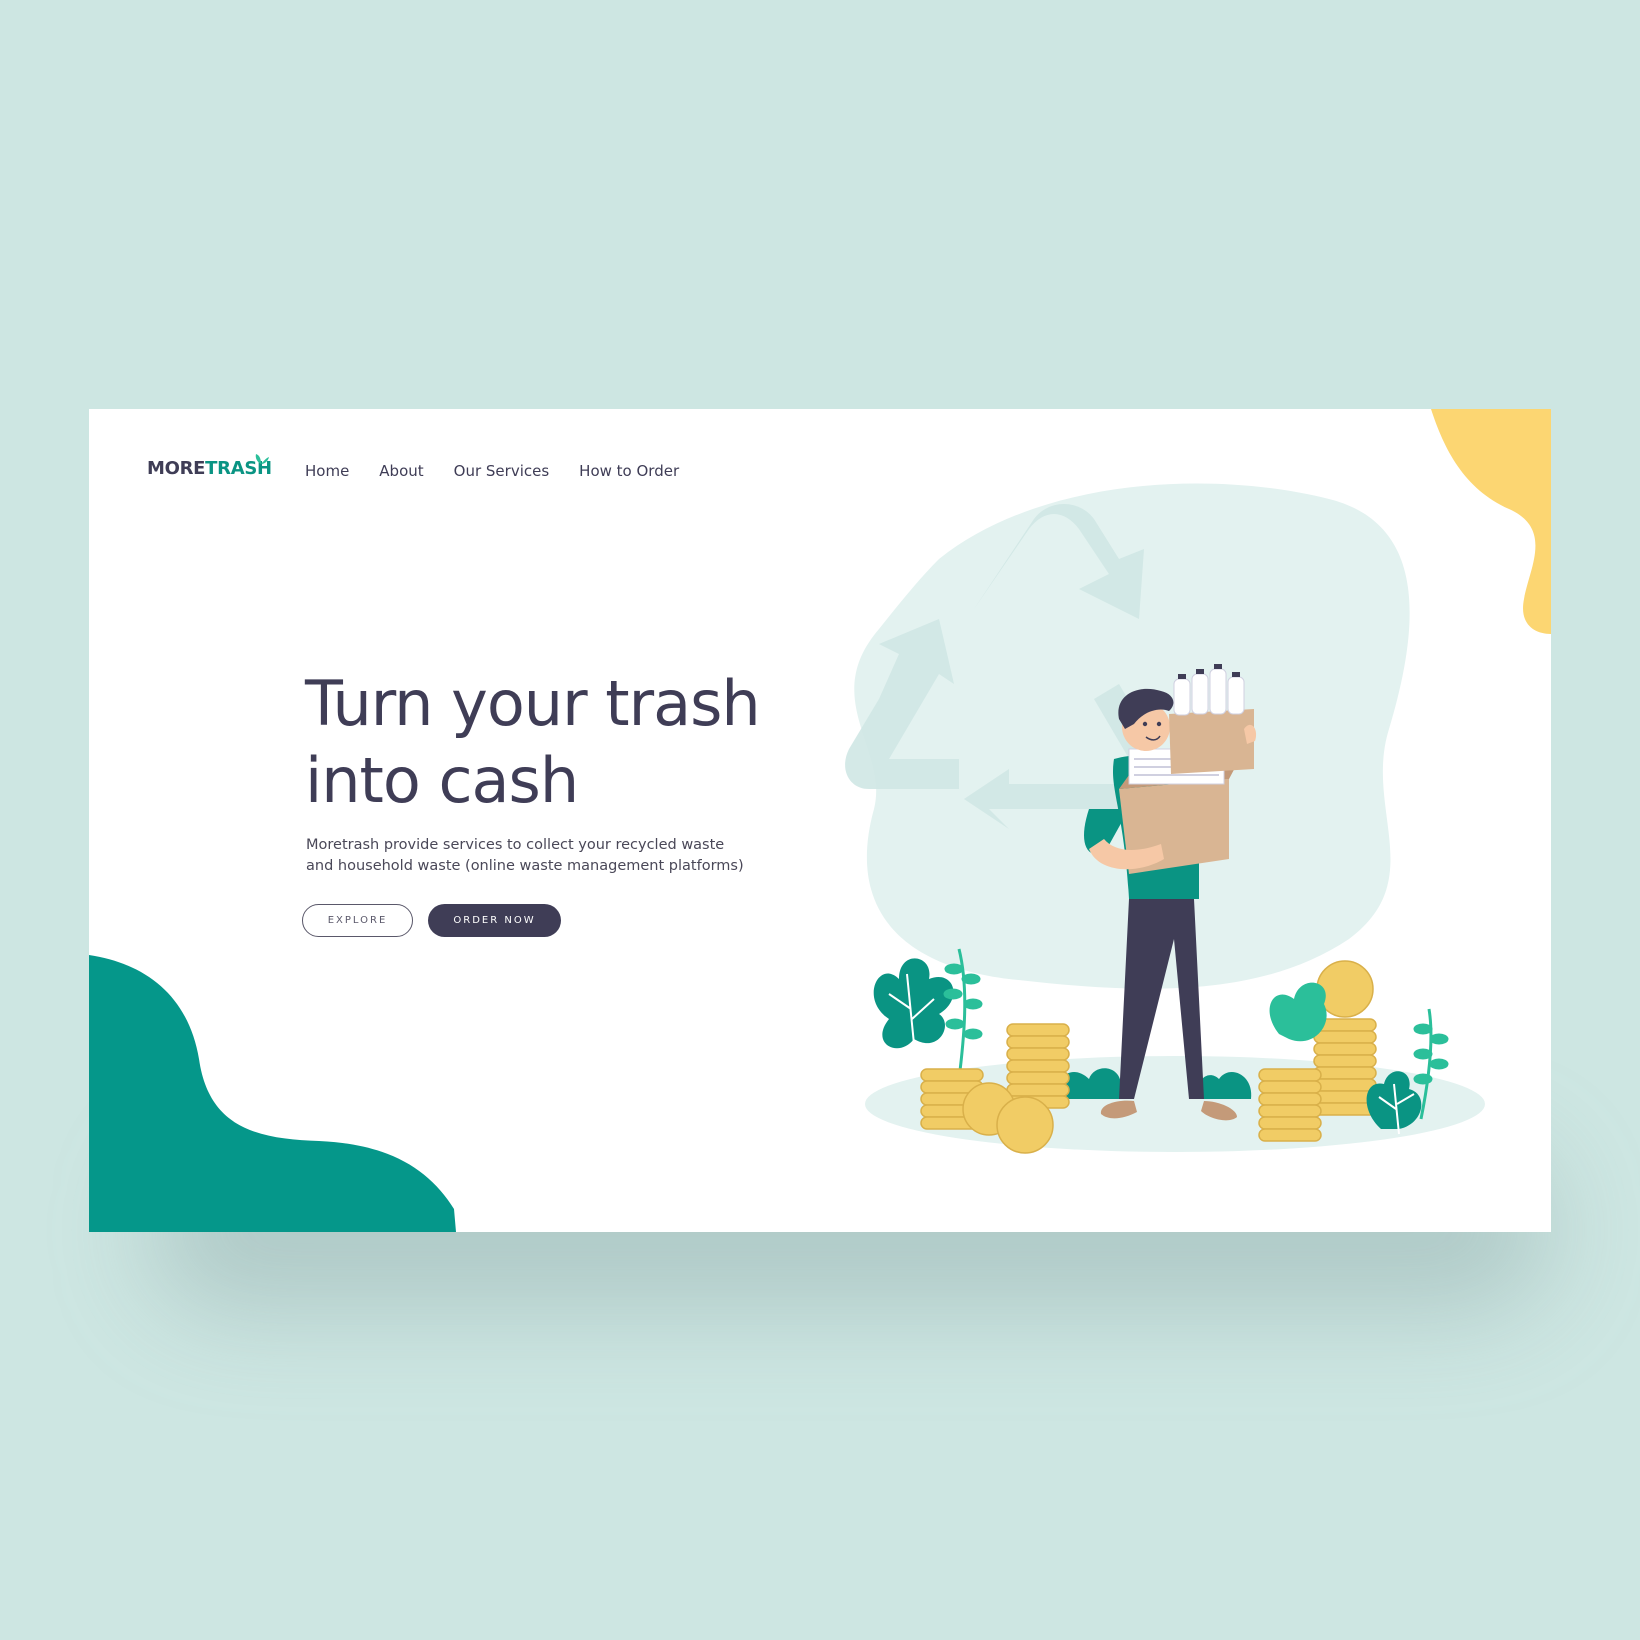  What do you see at coordinates (565, 742) in the screenshot?
I see `hero-title: Turn your trash into cash` at bounding box center [565, 742].